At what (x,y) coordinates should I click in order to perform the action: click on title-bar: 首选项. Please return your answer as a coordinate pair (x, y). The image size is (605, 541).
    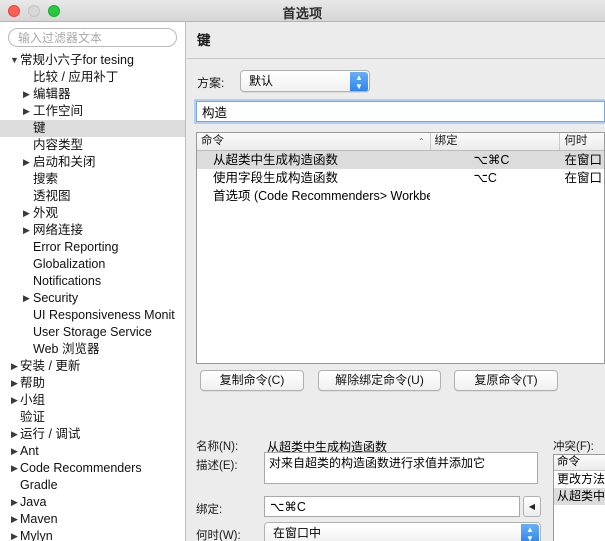
    Looking at the image, I should click on (302, 11).